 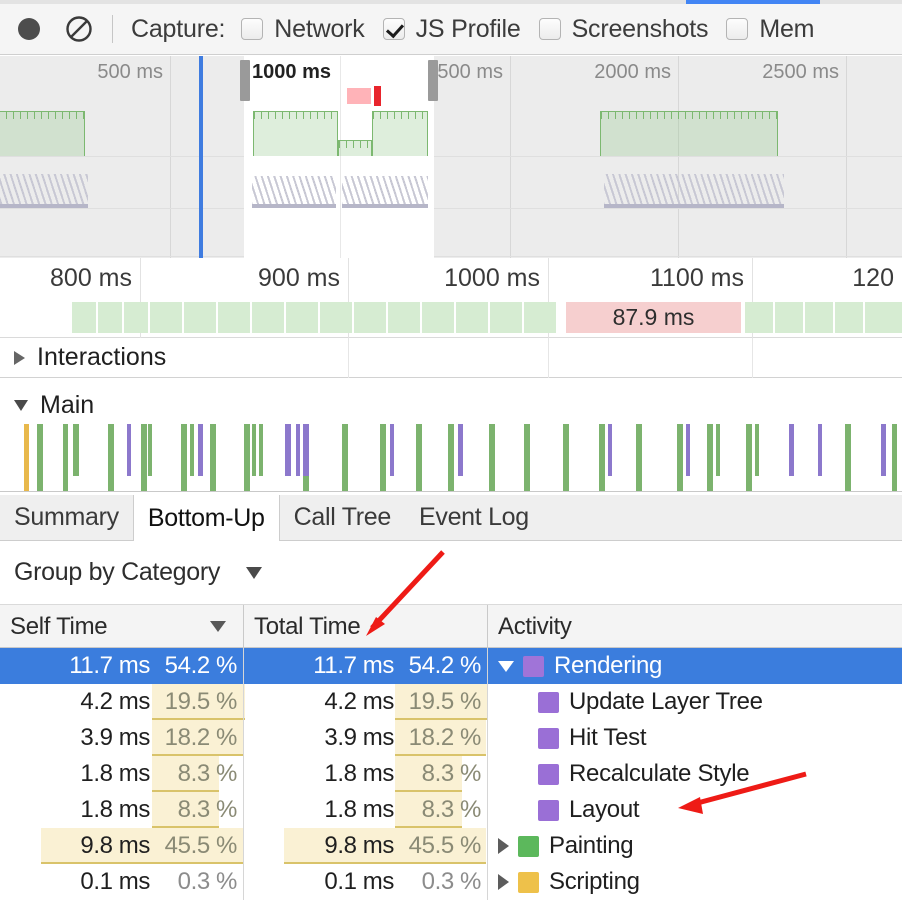 I want to click on selection-handle-left, so click(x=245, y=80).